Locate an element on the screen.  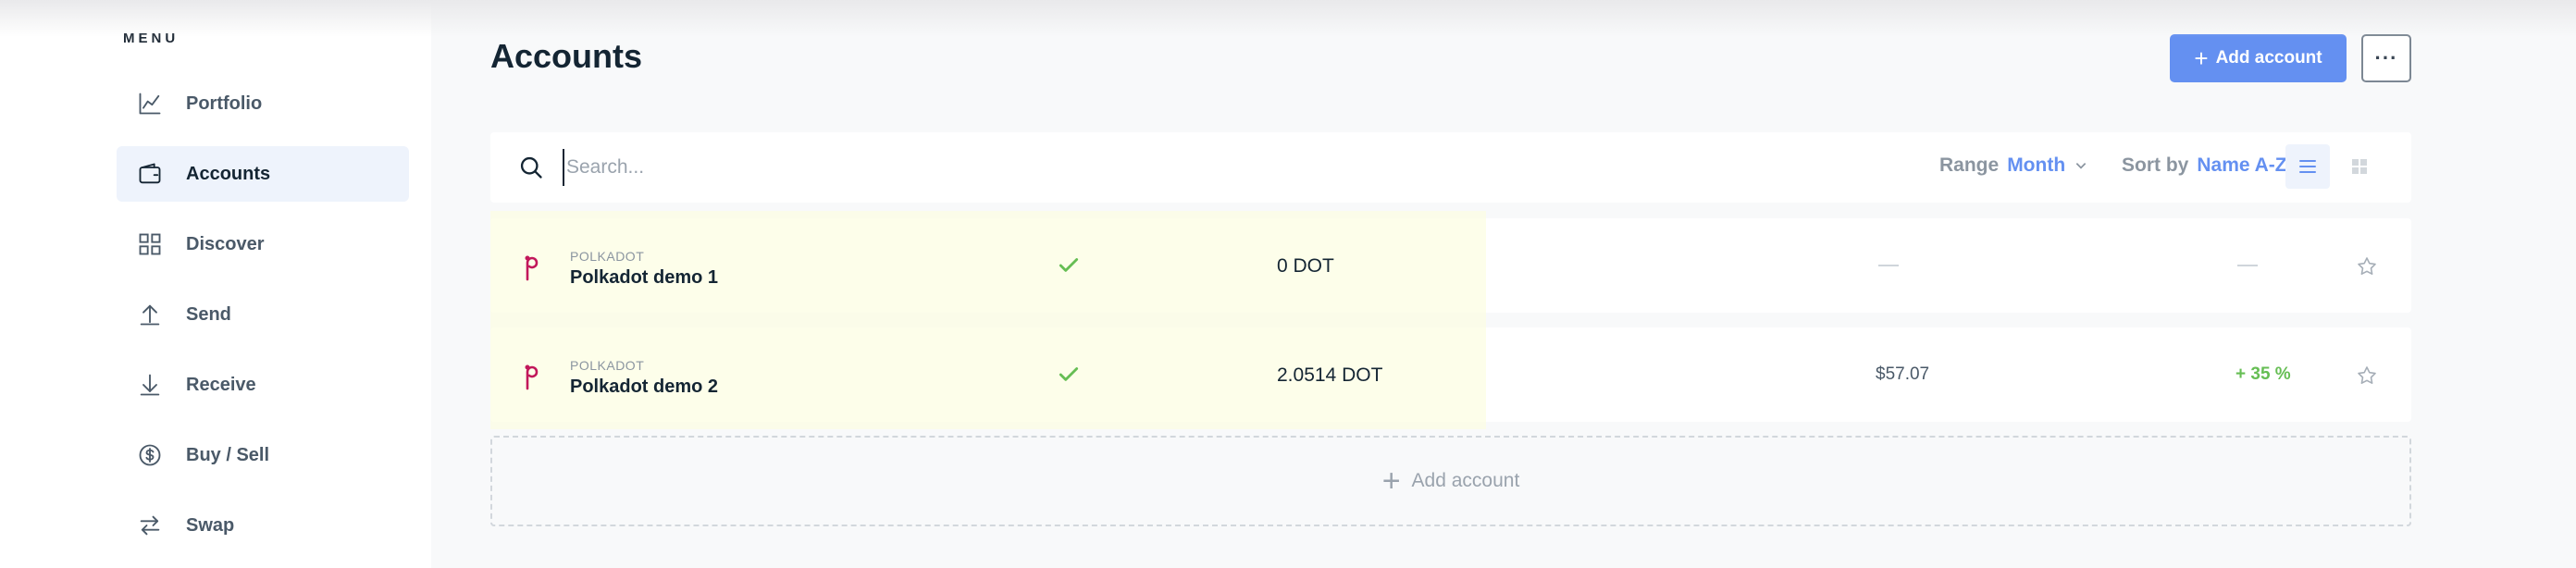
range-filter-value: Month is located at coordinates (2036, 165).